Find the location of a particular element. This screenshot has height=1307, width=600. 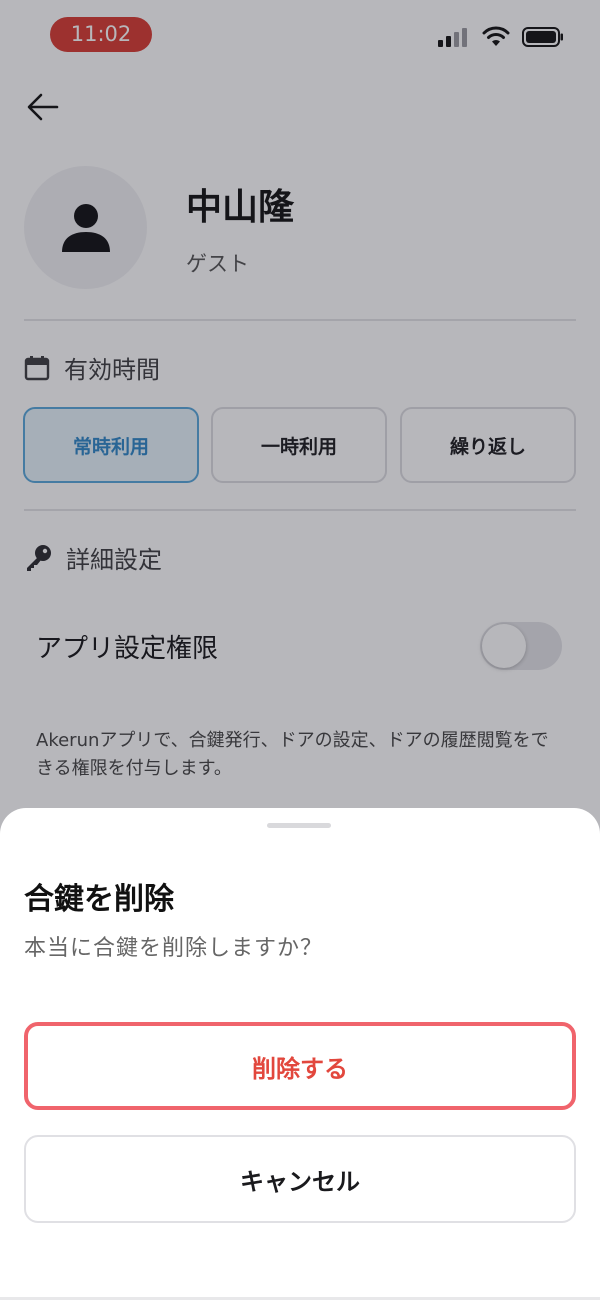

sheet-handle is located at coordinates (299, 825).